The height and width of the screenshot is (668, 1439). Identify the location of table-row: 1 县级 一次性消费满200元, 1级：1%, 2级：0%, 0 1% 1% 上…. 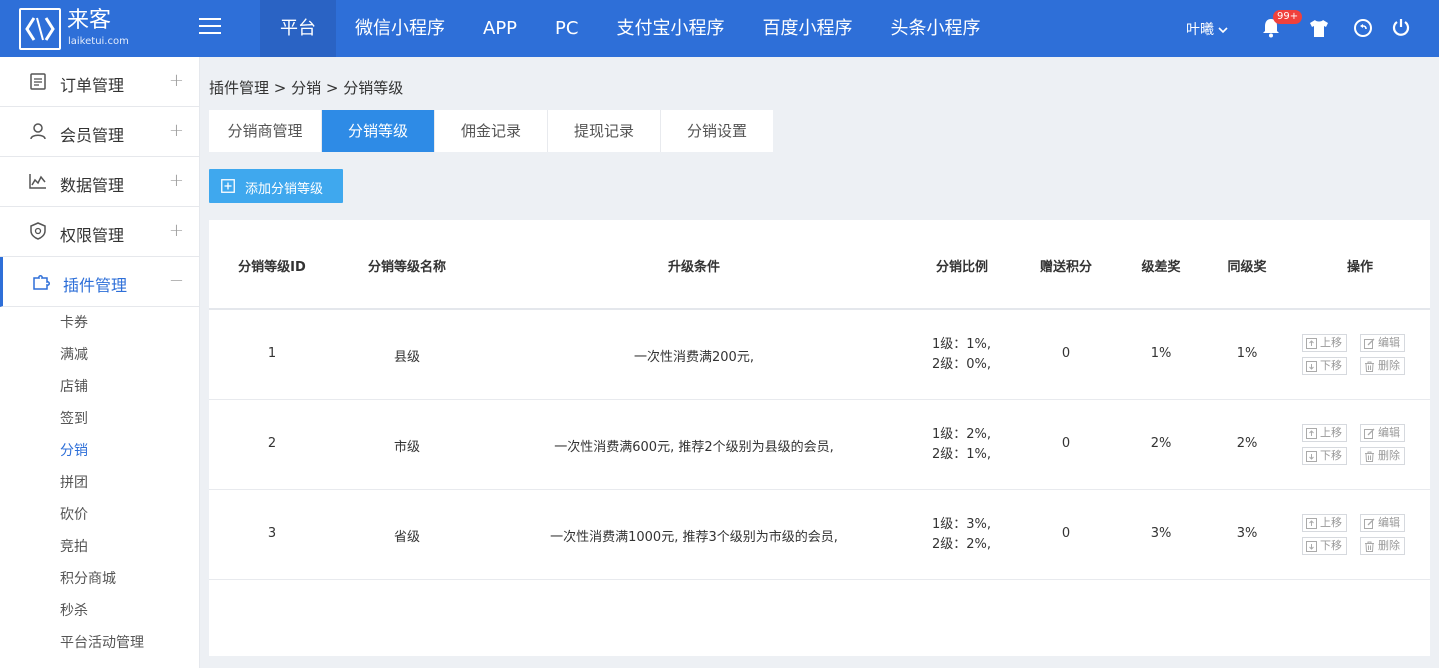
(819, 355).